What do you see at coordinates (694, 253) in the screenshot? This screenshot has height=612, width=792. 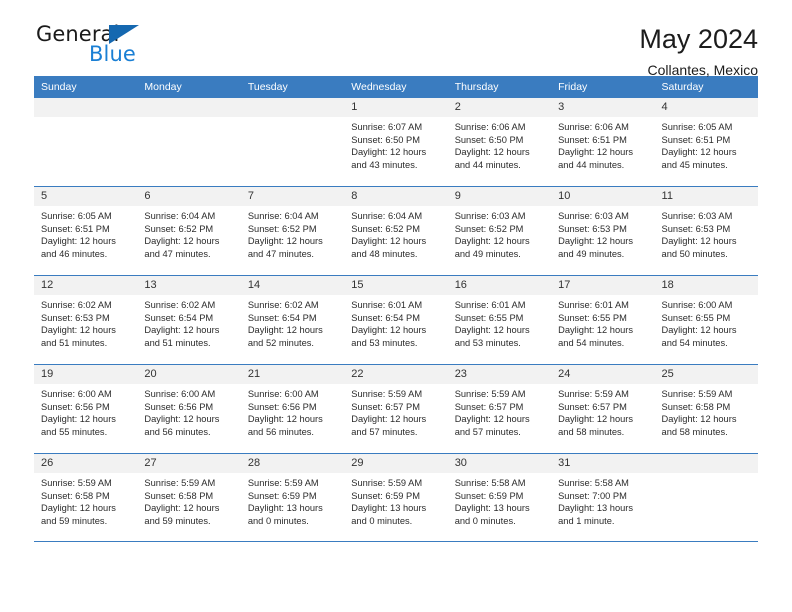 I see `daylight-text-line2: and 50 minutes.` at bounding box center [694, 253].